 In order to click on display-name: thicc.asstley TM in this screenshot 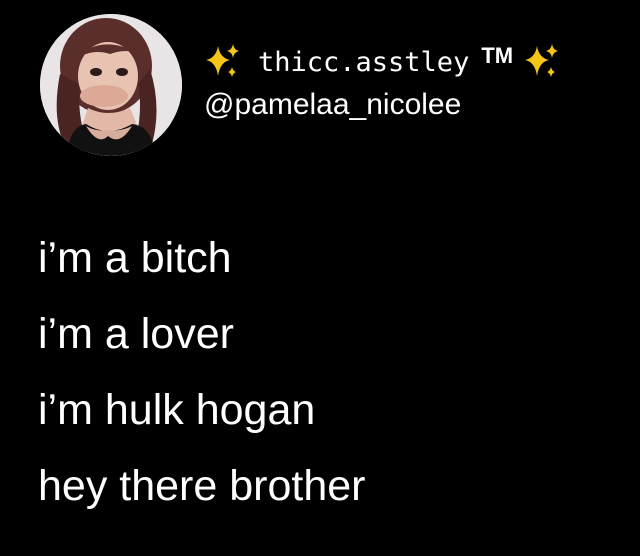, I will do `click(381, 62)`.